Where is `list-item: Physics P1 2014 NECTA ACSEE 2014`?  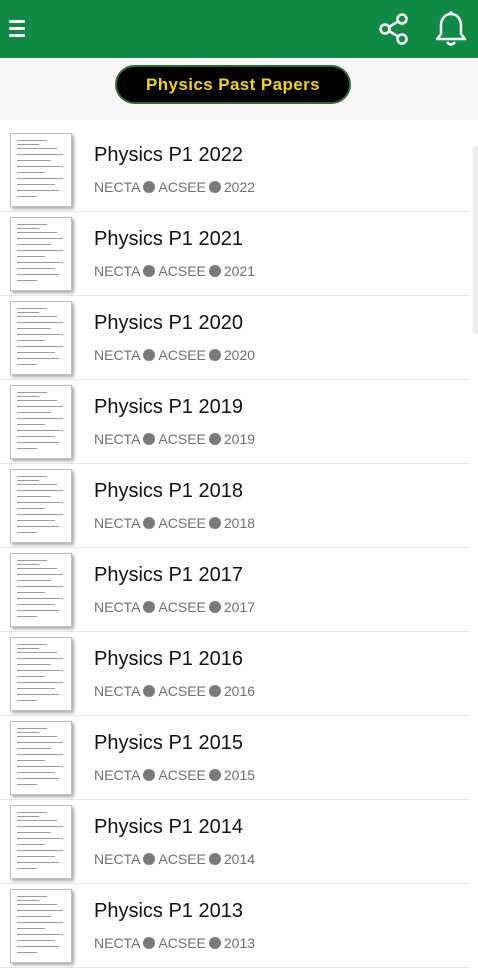 list-item: Physics P1 2014 NECTA ACSEE 2014 is located at coordinates (235, 842).